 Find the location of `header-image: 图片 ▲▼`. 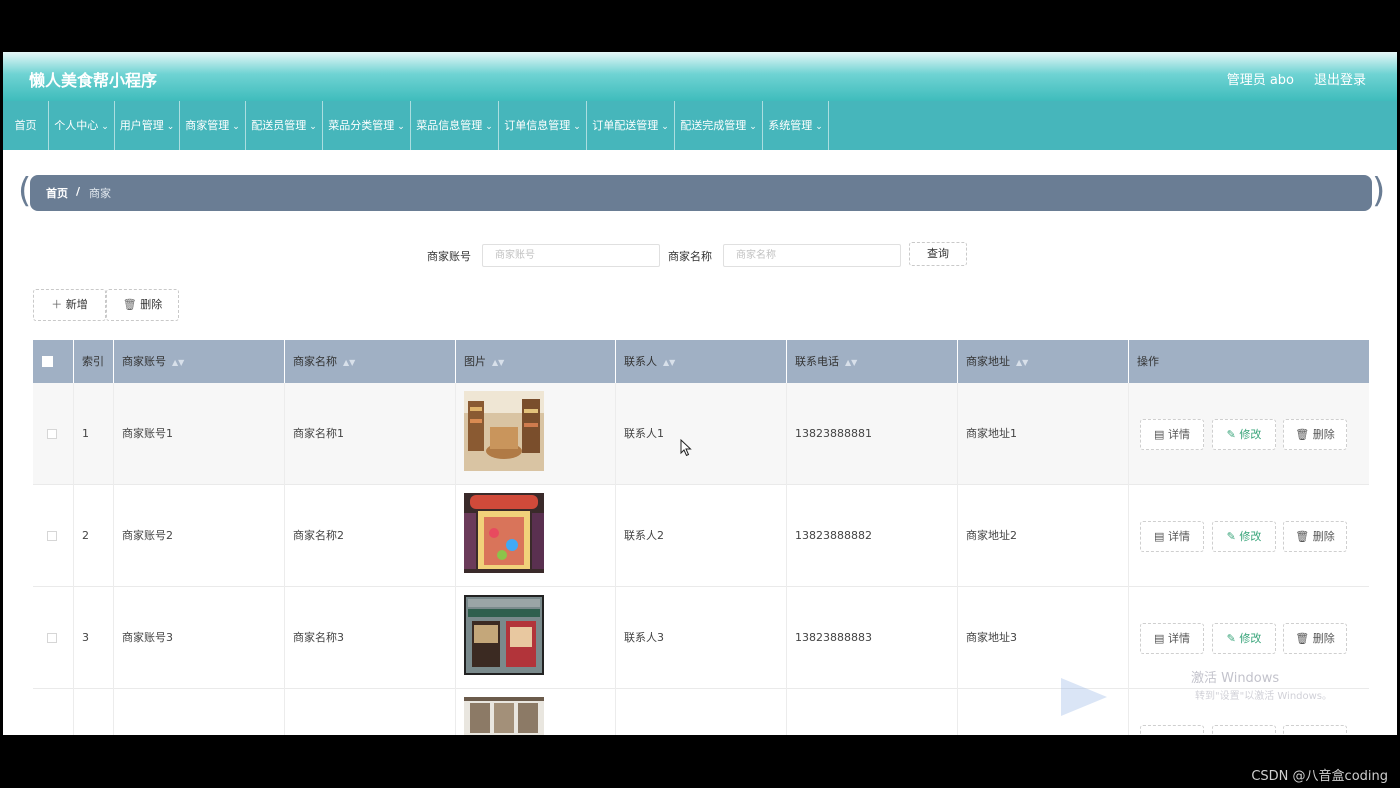

header-image: 图片 ▲▼ is located at coordinates (536, 361).